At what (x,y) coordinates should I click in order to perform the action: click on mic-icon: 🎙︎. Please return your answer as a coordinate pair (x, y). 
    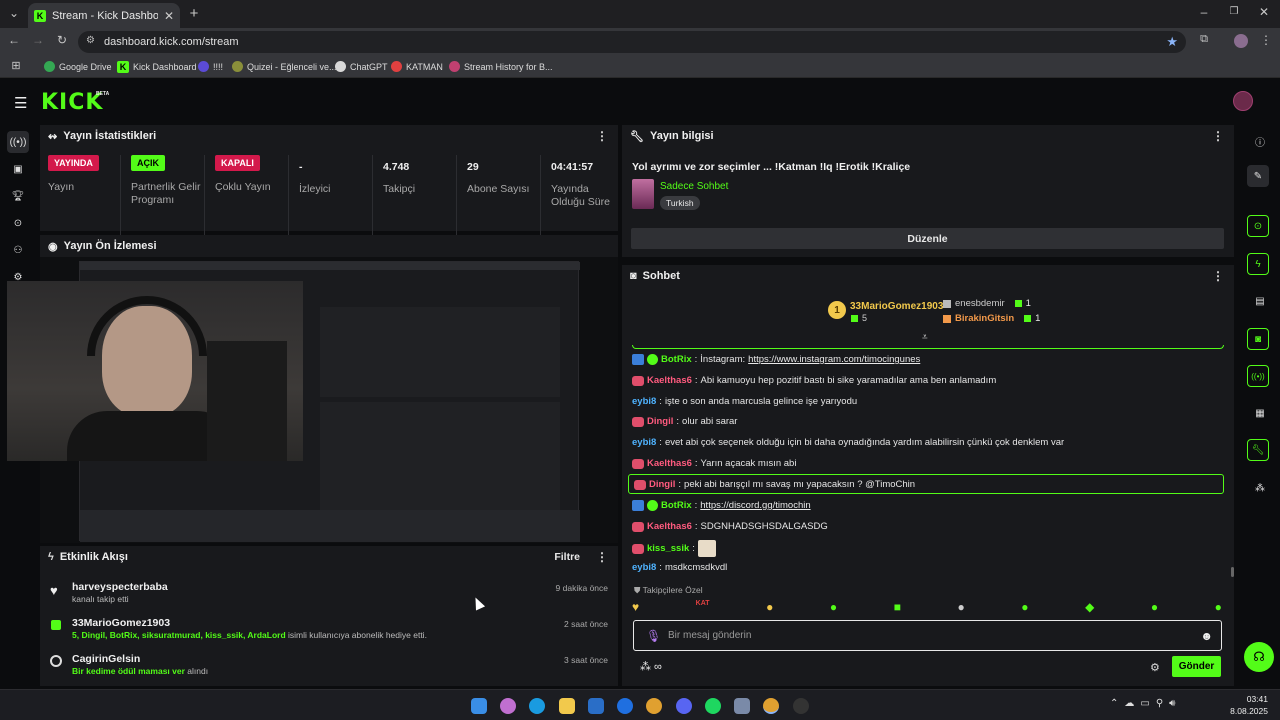
    Looking at the image, I should click on (653, 636).